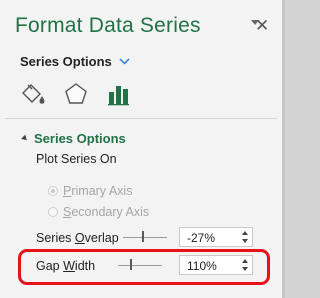 This screenshot has width=320, height=298. What do you see at coordinates (66, 61) in the screenshot?
I see `series-options-dropdown-label: Series Options` at bounding box center [66, 61].